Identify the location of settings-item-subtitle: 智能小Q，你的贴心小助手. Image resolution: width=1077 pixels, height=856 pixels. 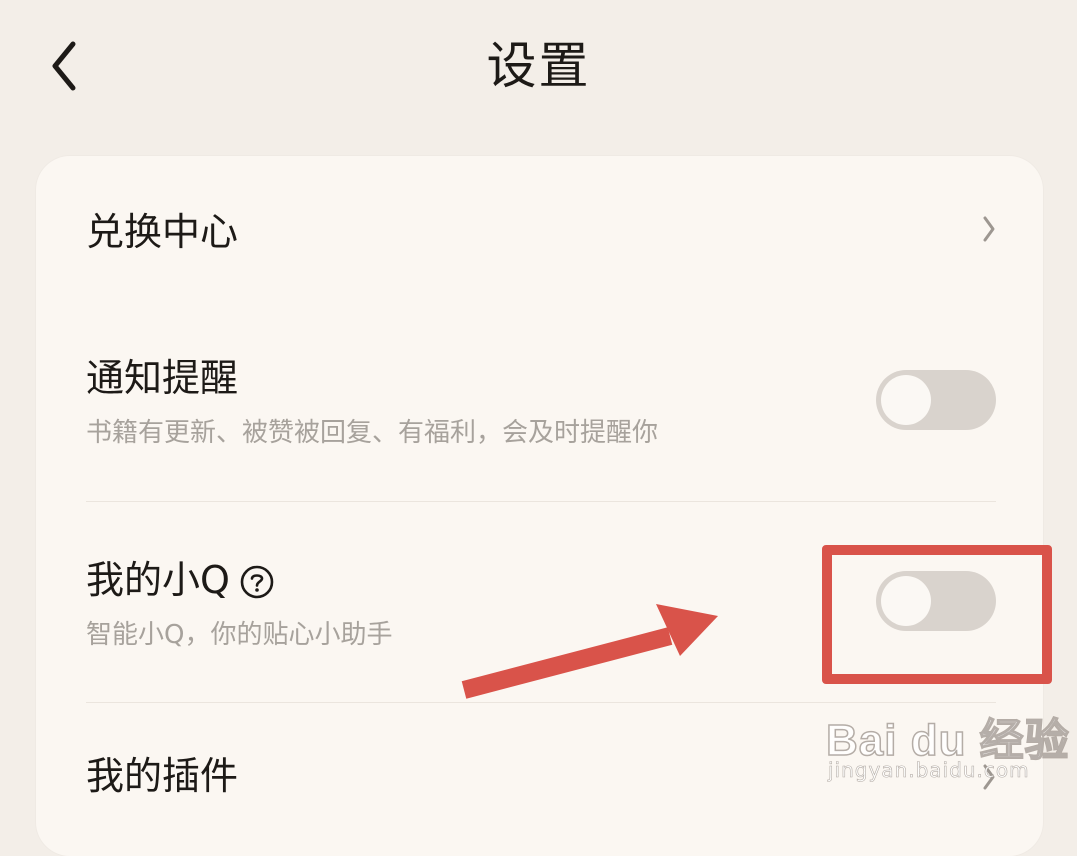
(239, 635).